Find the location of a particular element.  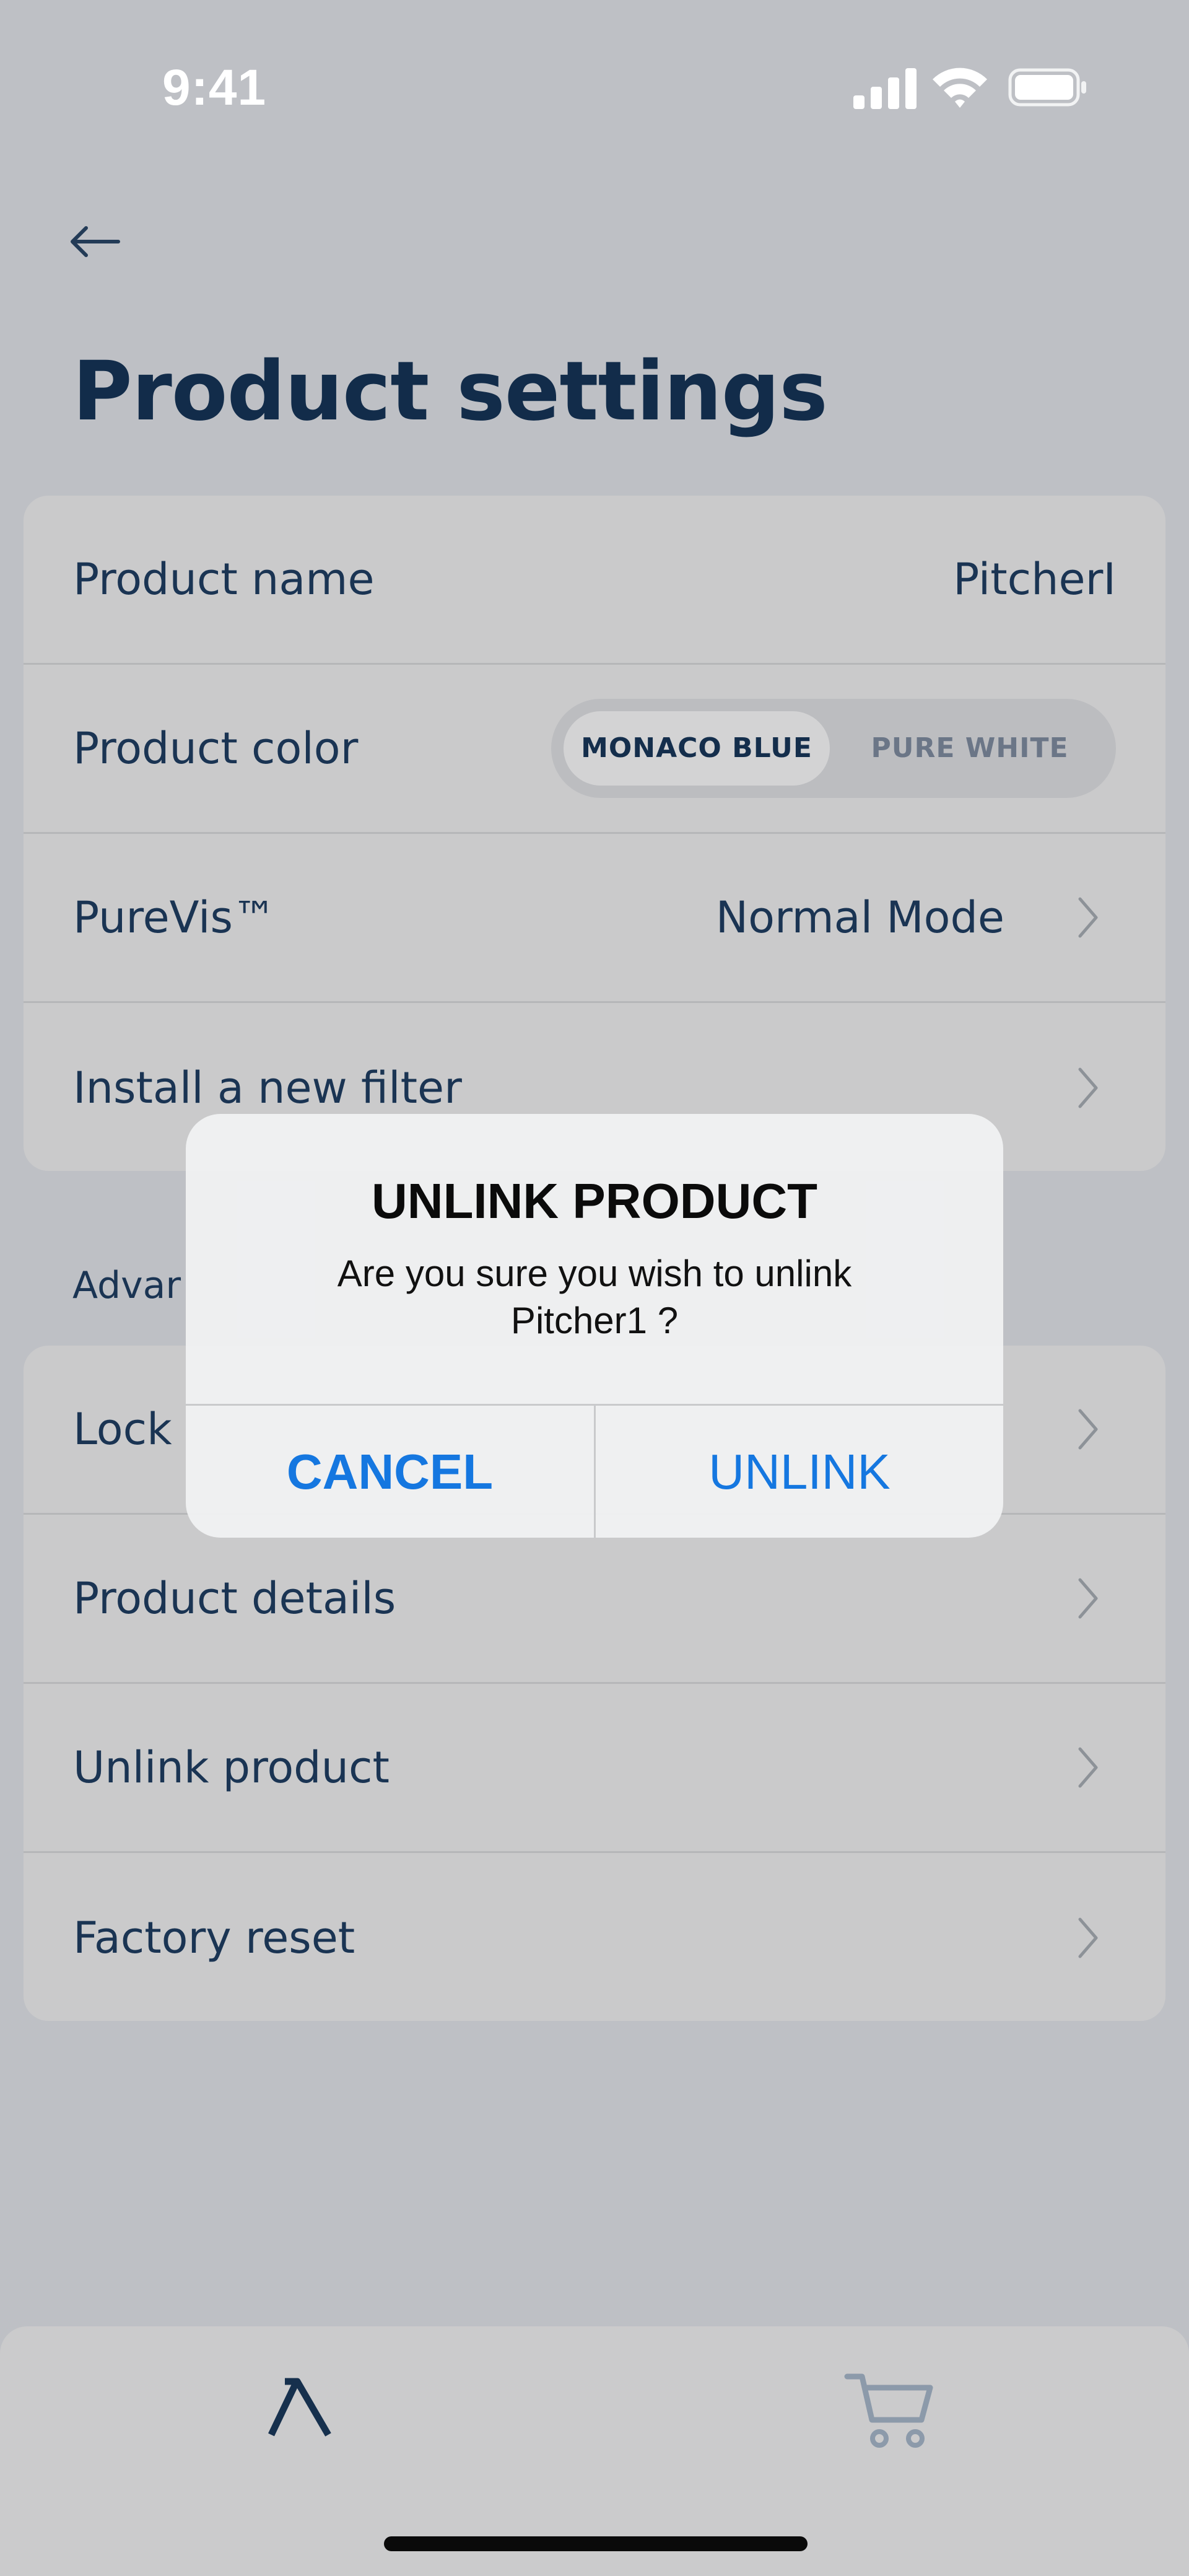

cart-icon is located at coordinates (888, 2410).